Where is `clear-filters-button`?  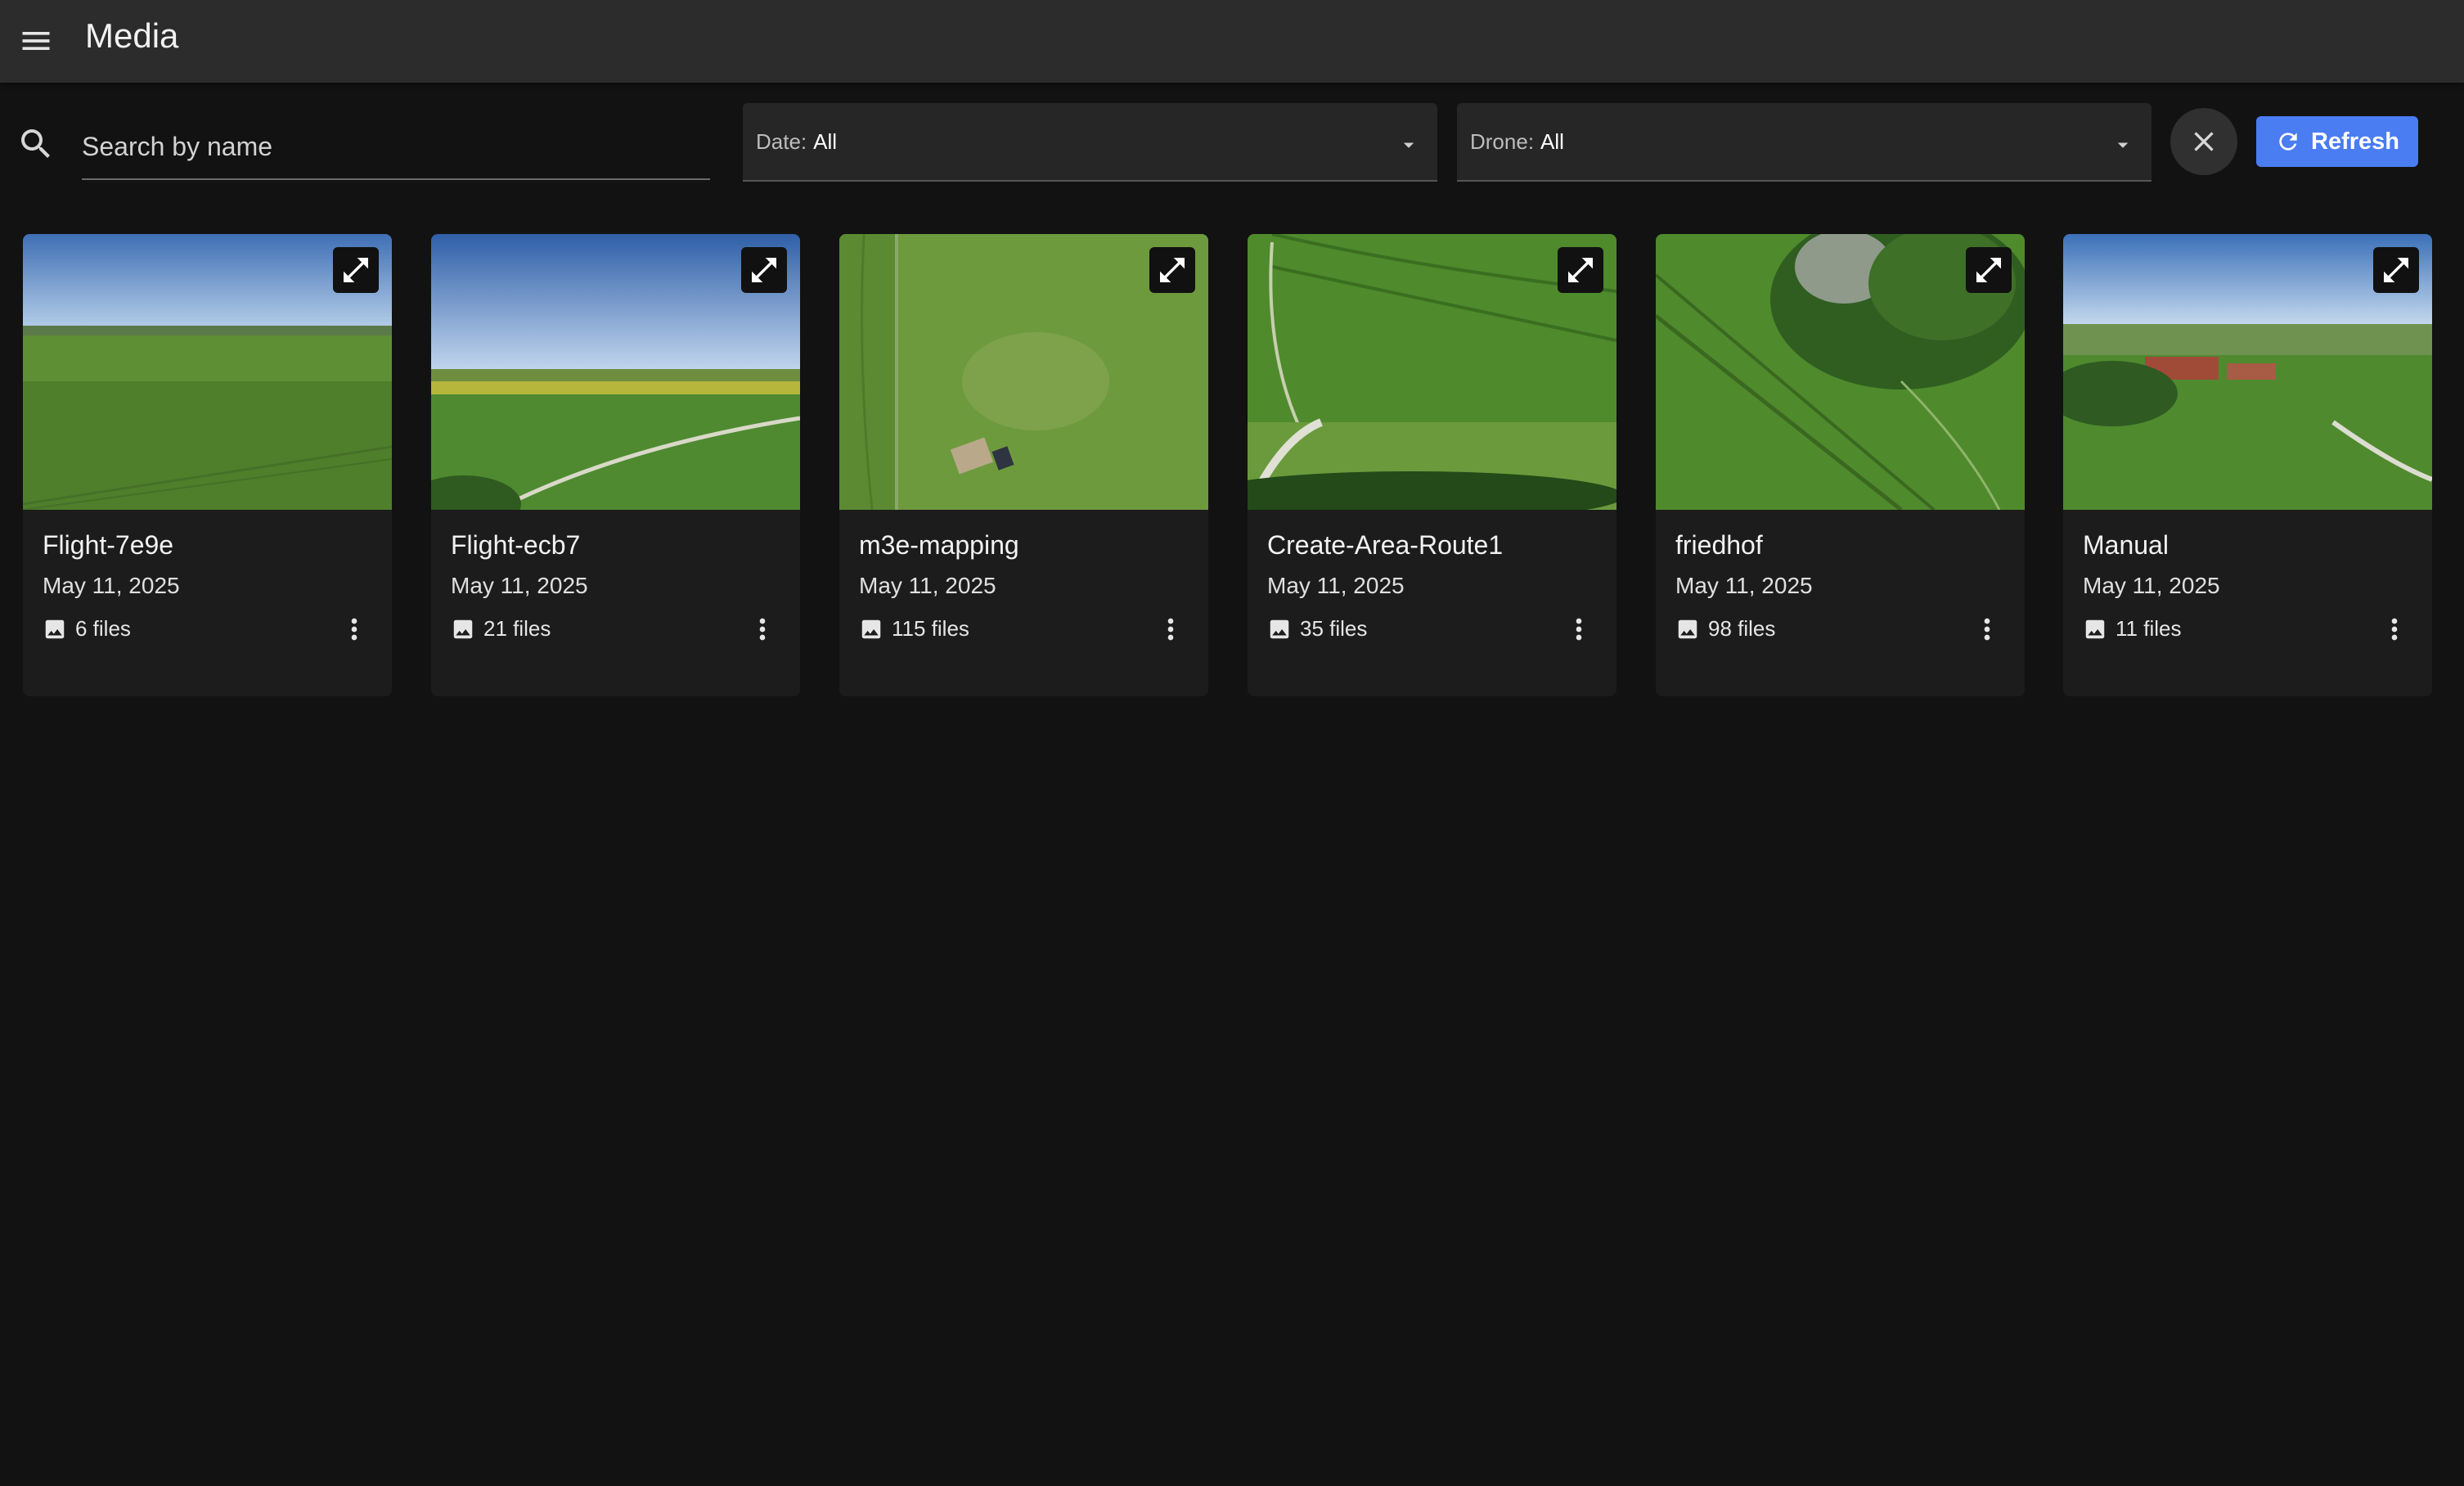
clear-filters-button is located at coordinates (2203, 141).